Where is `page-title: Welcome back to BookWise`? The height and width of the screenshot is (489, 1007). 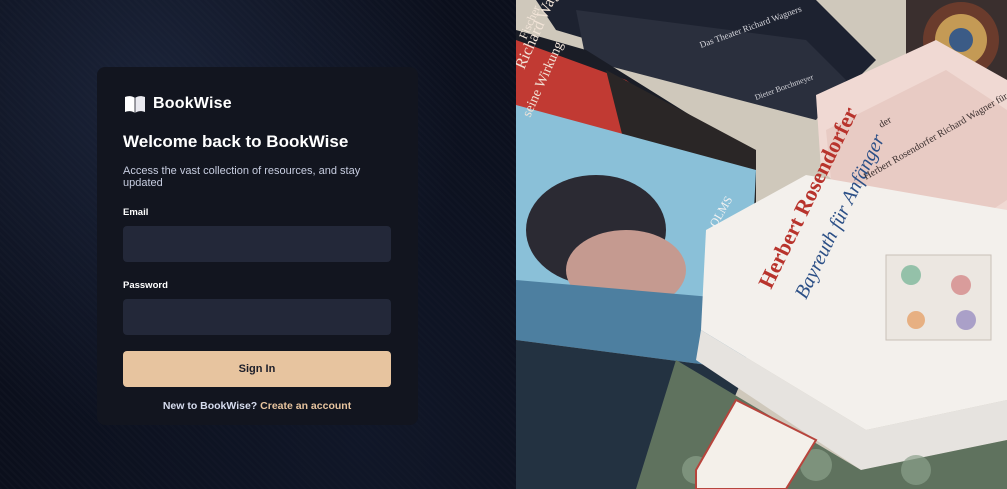 page-title: Welcome back to BookWise is located at coordinates (236, 141).